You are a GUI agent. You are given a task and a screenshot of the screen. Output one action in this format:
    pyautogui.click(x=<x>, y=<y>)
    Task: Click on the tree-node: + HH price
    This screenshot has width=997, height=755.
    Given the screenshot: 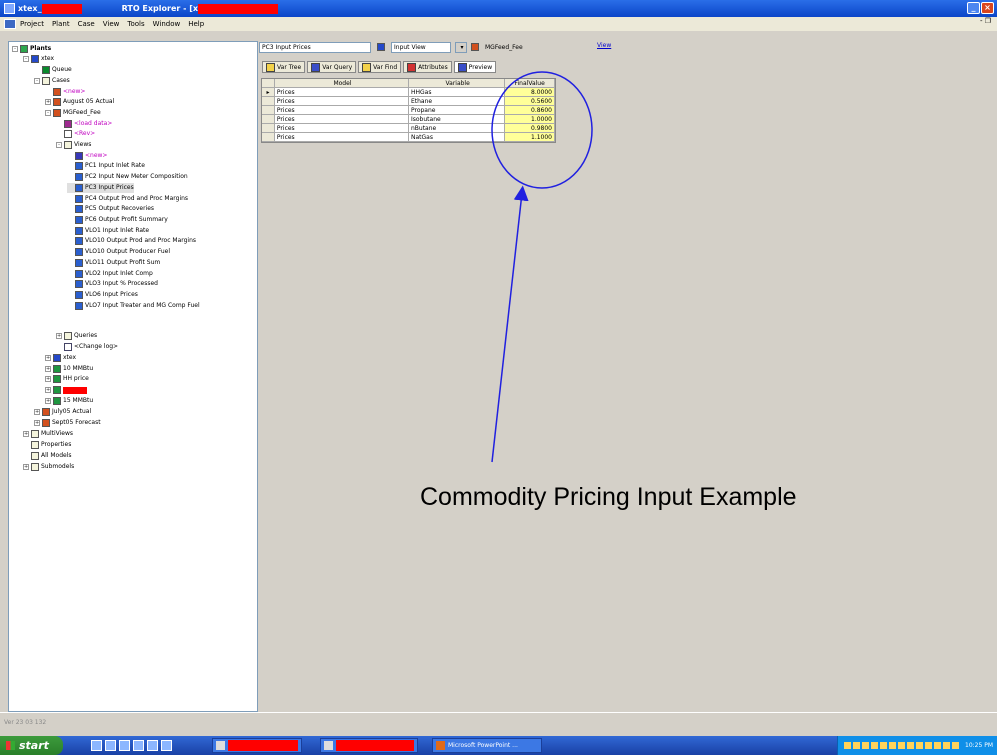 What is the action you would take?
    pyautogui.click(x=67, y=379)
    